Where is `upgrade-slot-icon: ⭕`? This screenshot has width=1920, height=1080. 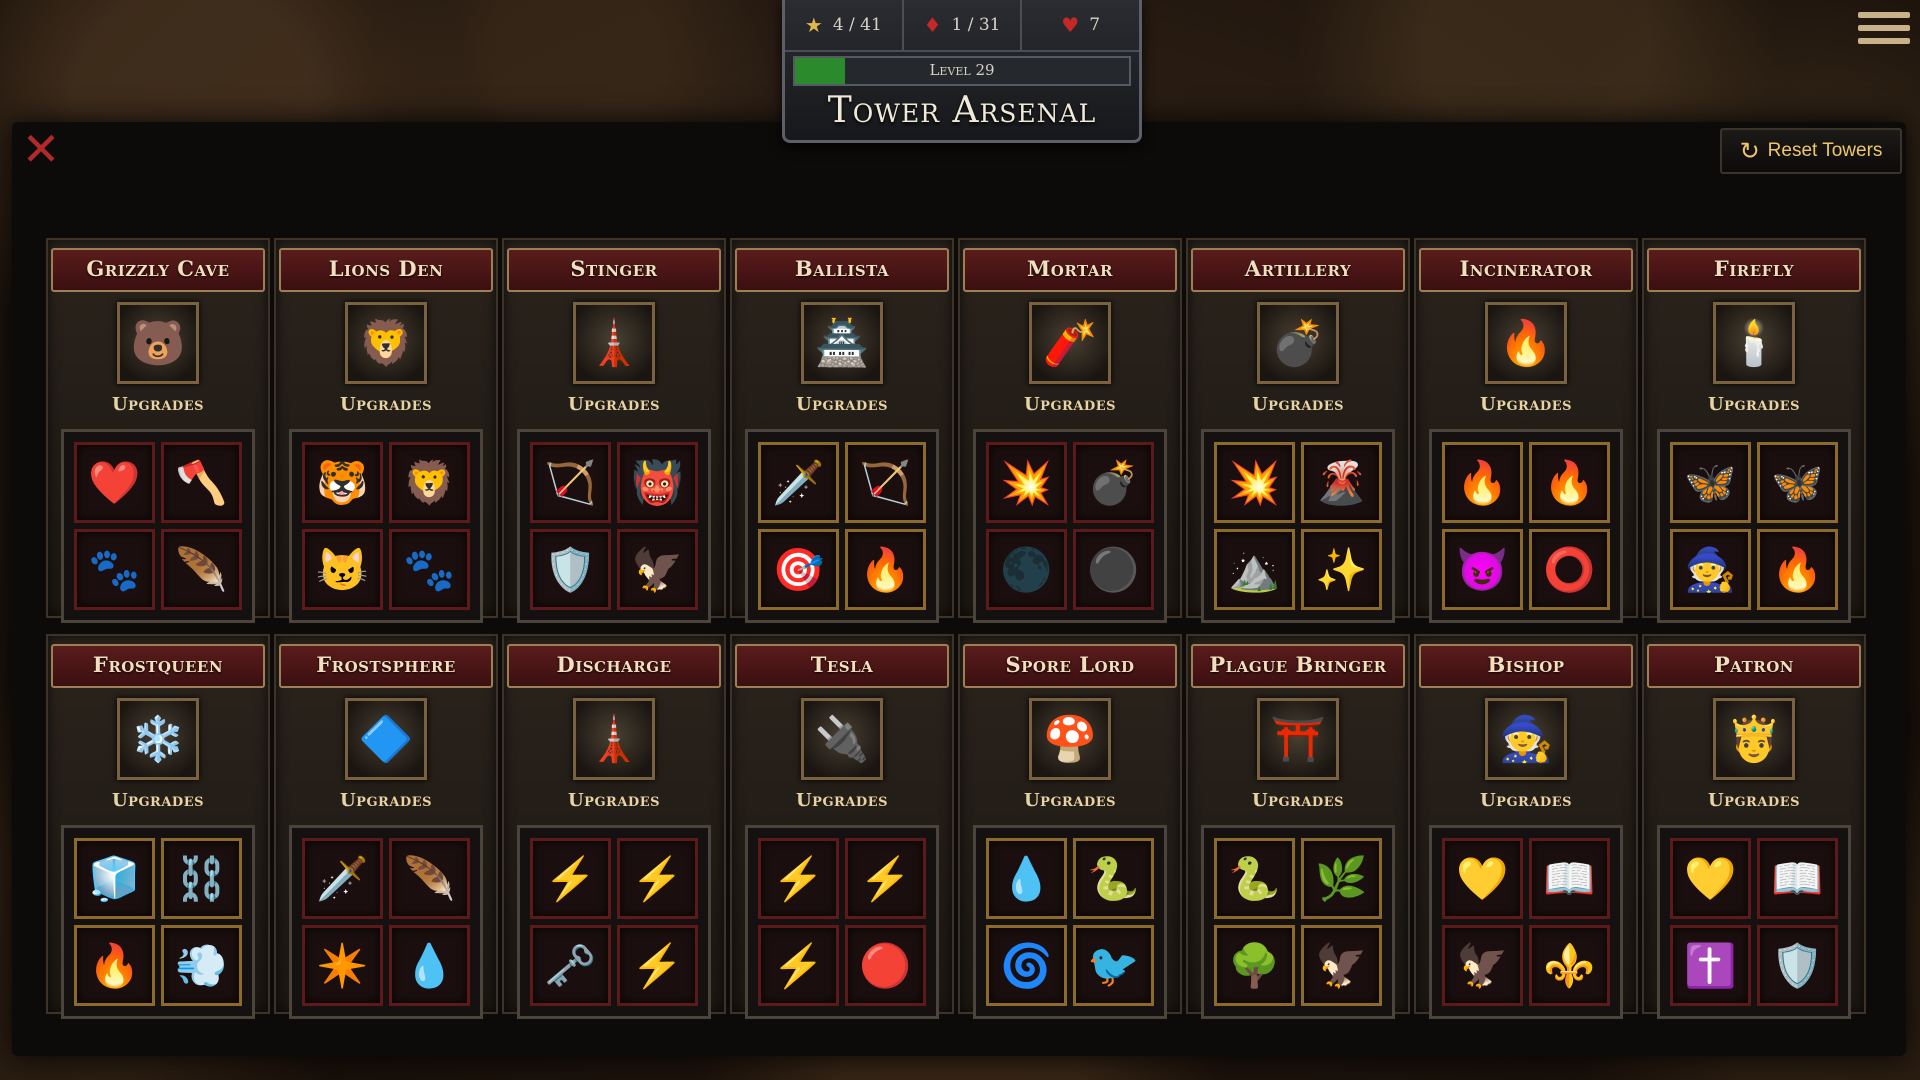
upgrade-slot-icon: ⭕ is located at coordinates (1569, 569).